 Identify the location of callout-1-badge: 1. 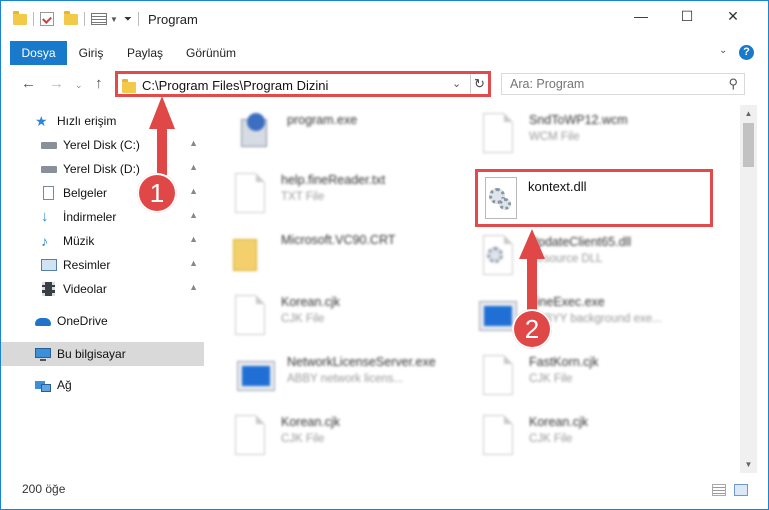
(157, 193).